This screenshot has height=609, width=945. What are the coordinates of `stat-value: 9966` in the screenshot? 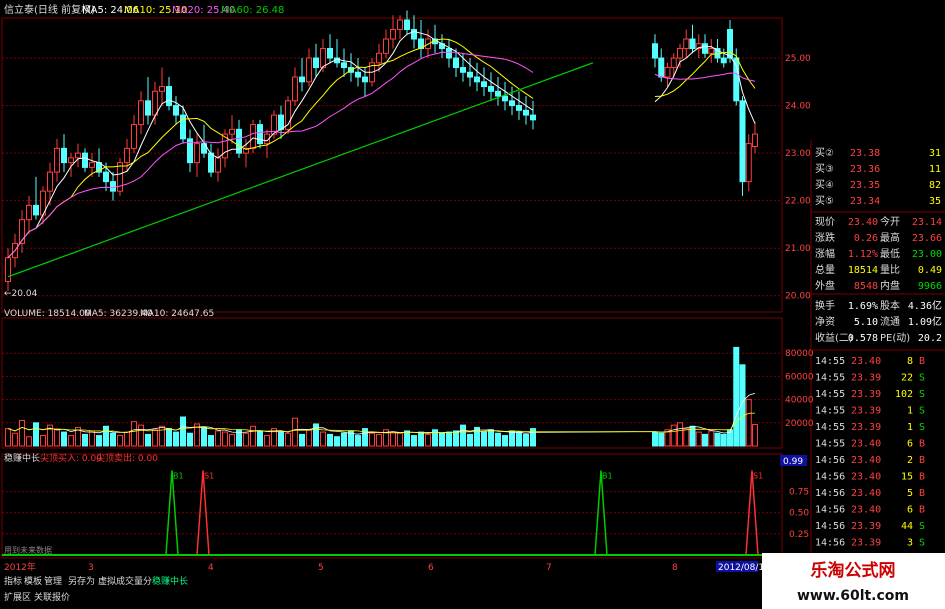 It's located at (930, 286).